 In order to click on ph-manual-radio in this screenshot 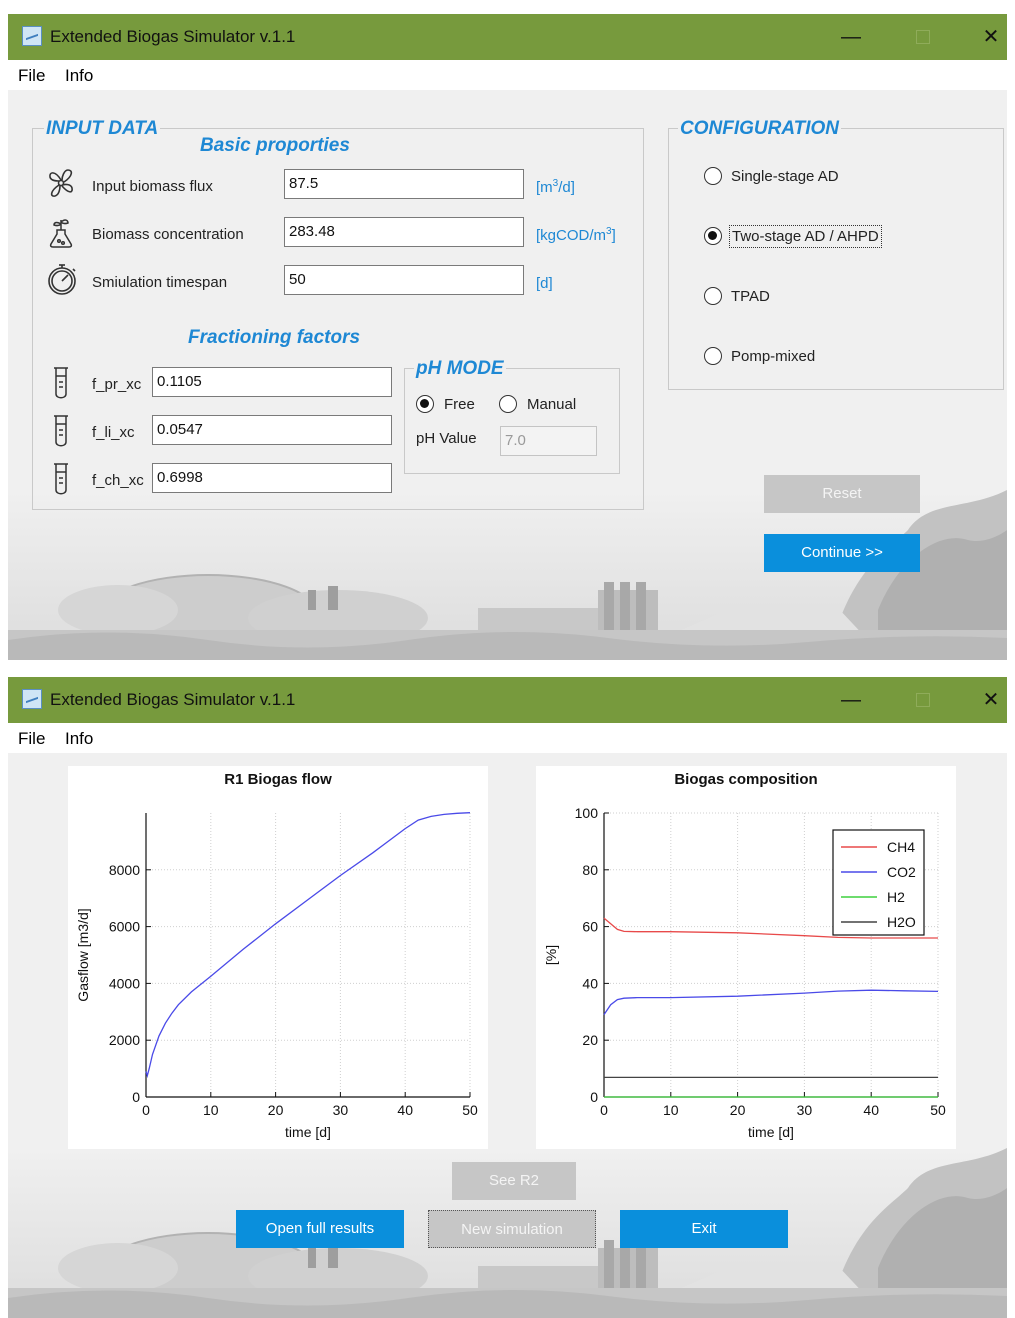, I will do `click(508, 404)`.